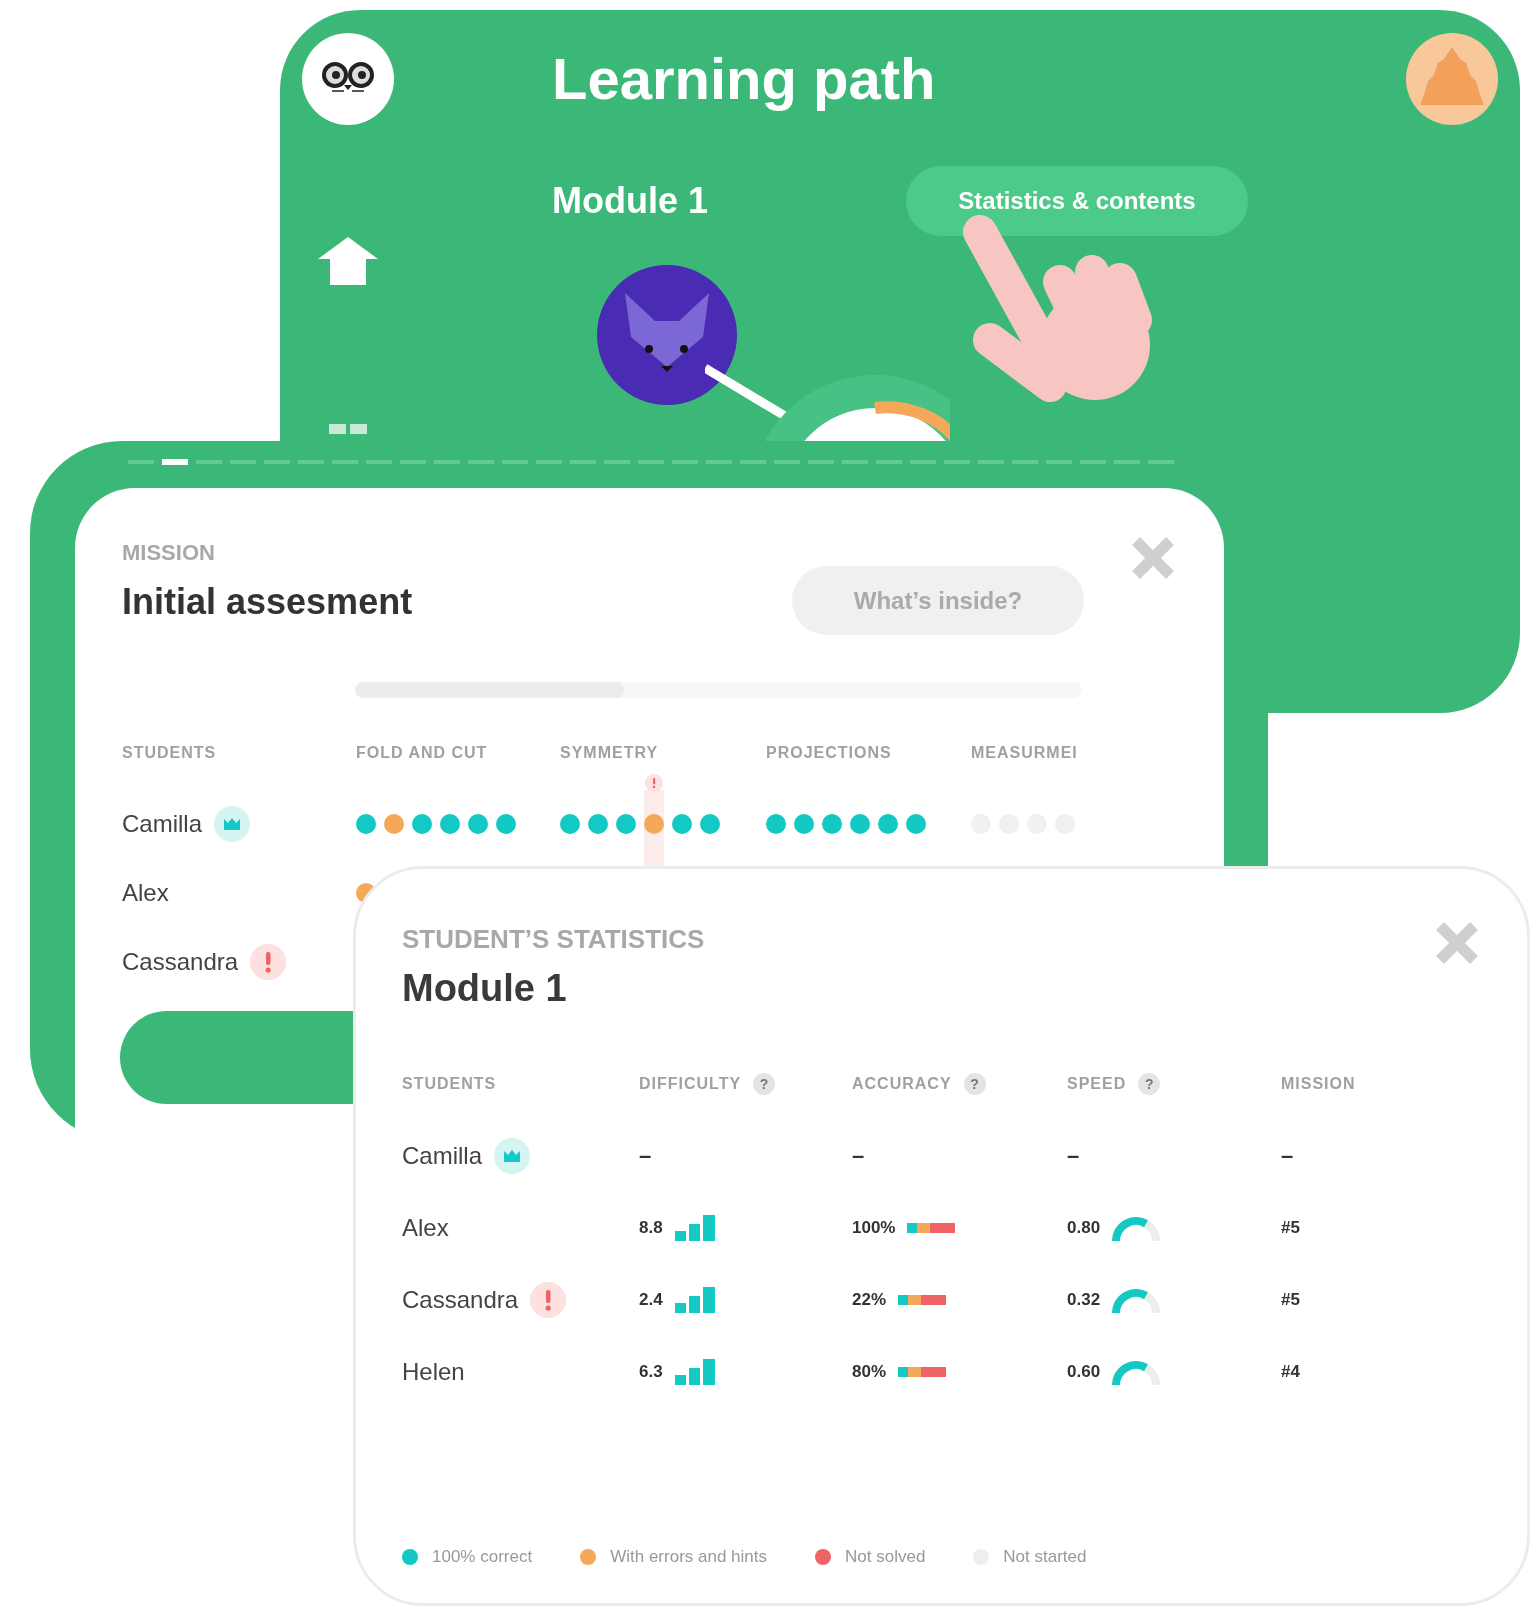  What do you see at coordinates (554, 939) in the screenshot?
I see `panel-label: STUDENT’S STATISTICS` at bounding box center [554, 939].